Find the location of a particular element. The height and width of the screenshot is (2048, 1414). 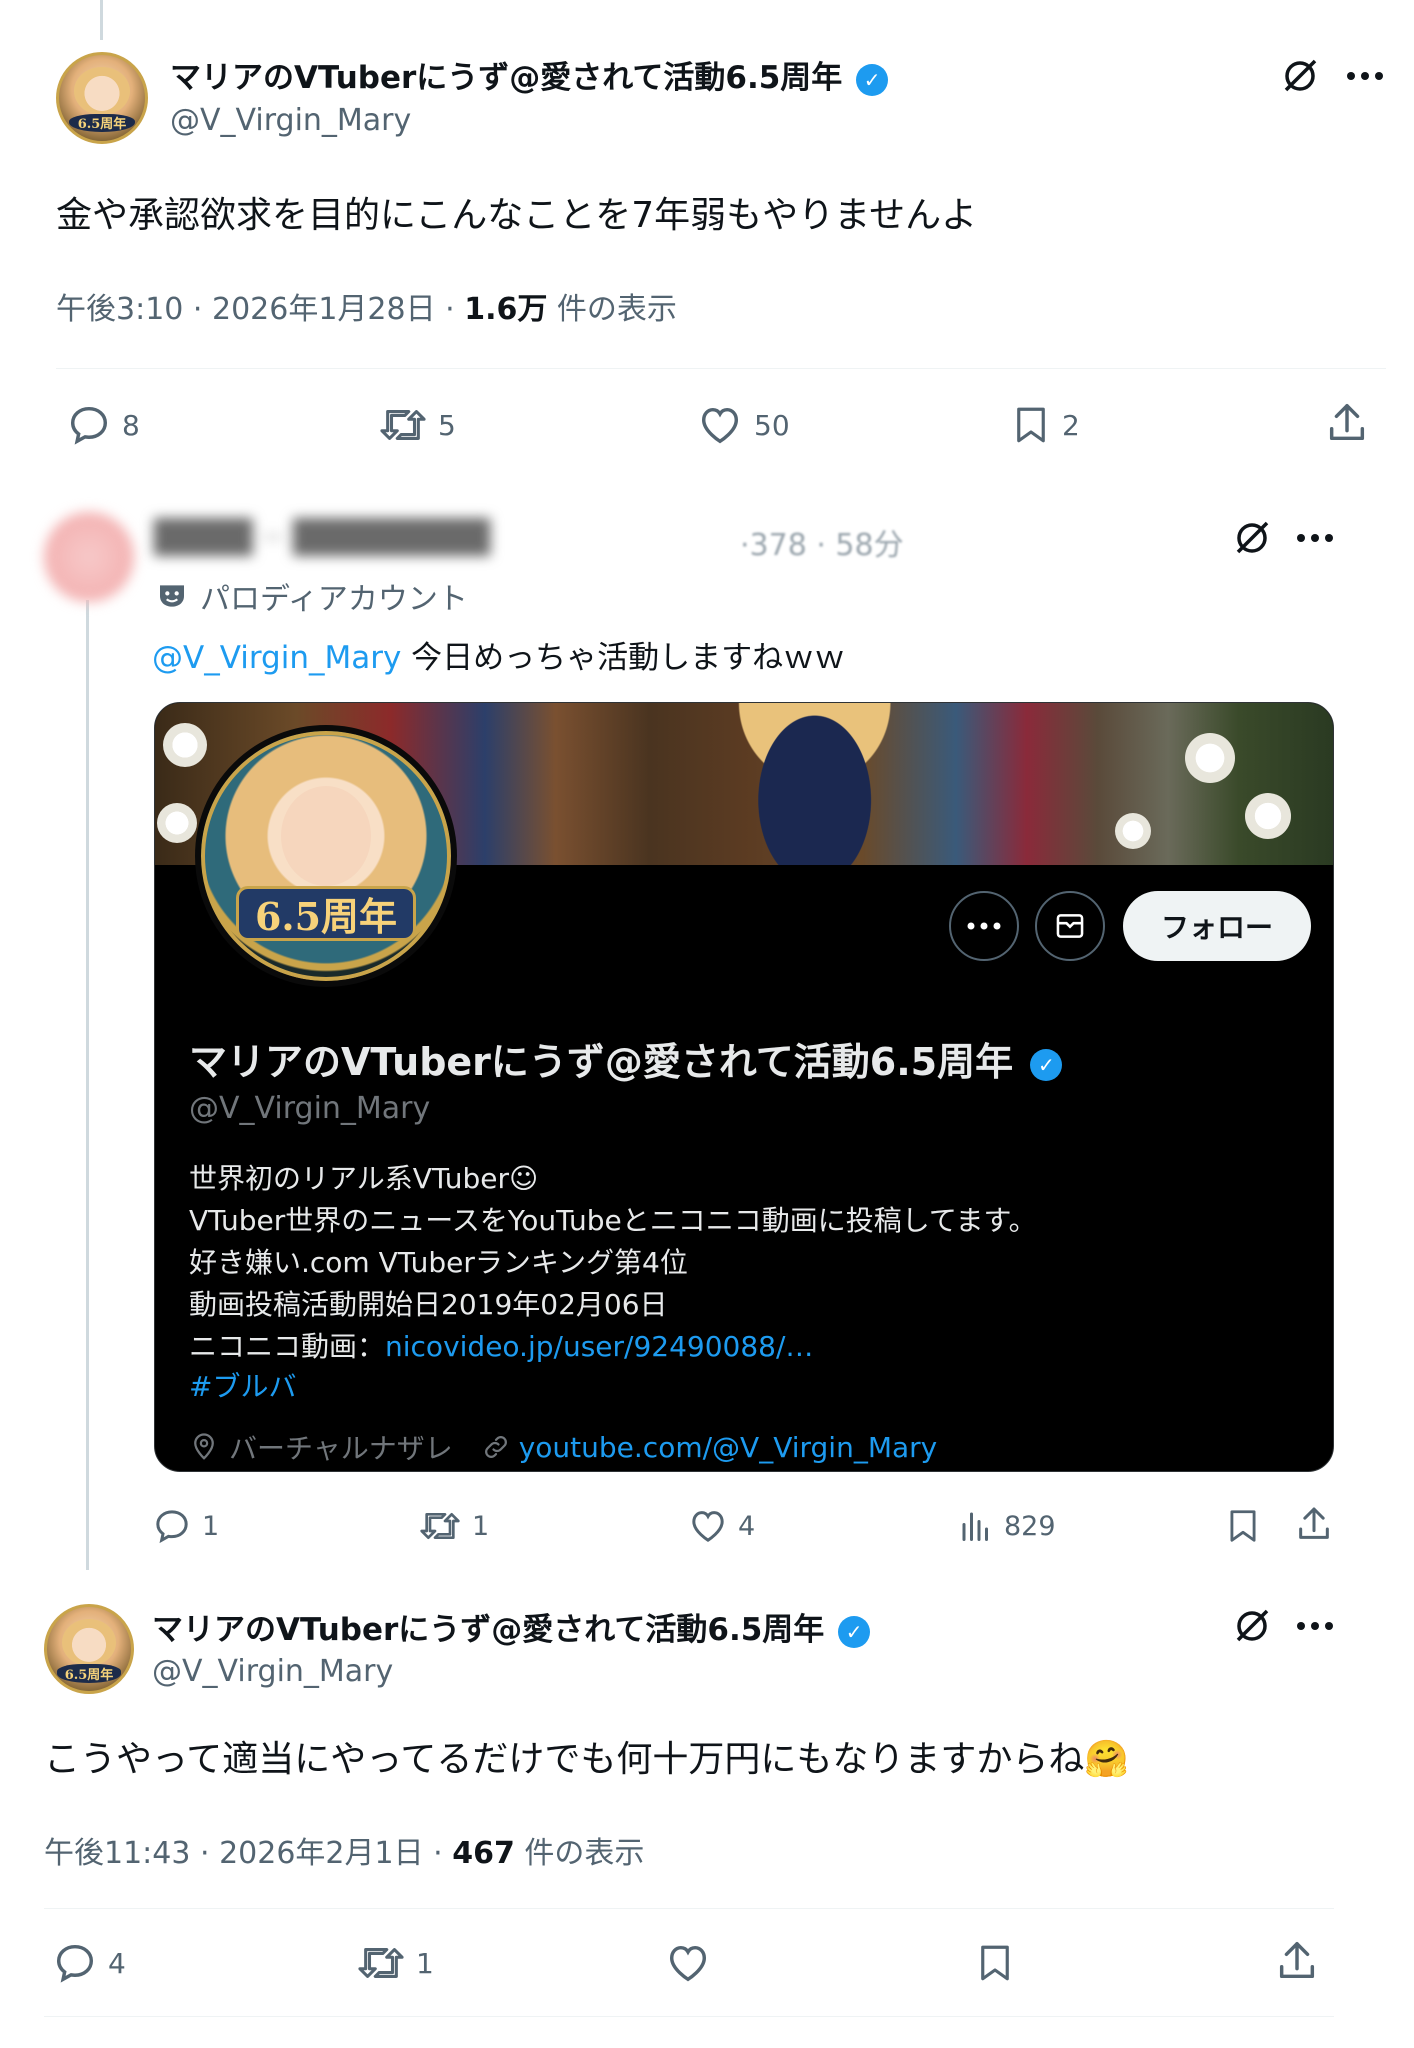

location-icon is located at coordinates (204, 1446).